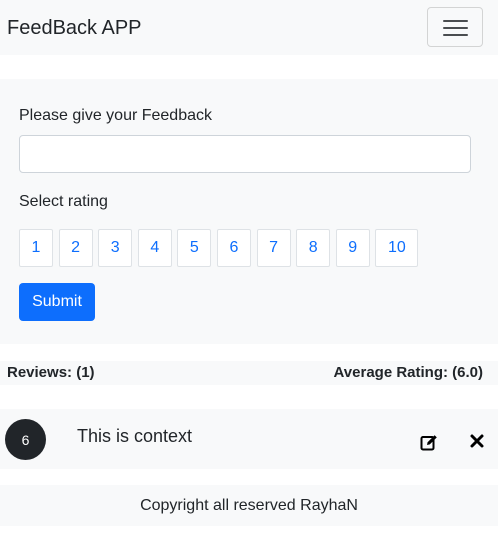 This screenshot has width=498, height=535. I want to click on rating-option-4: 4, so click(154, 248).